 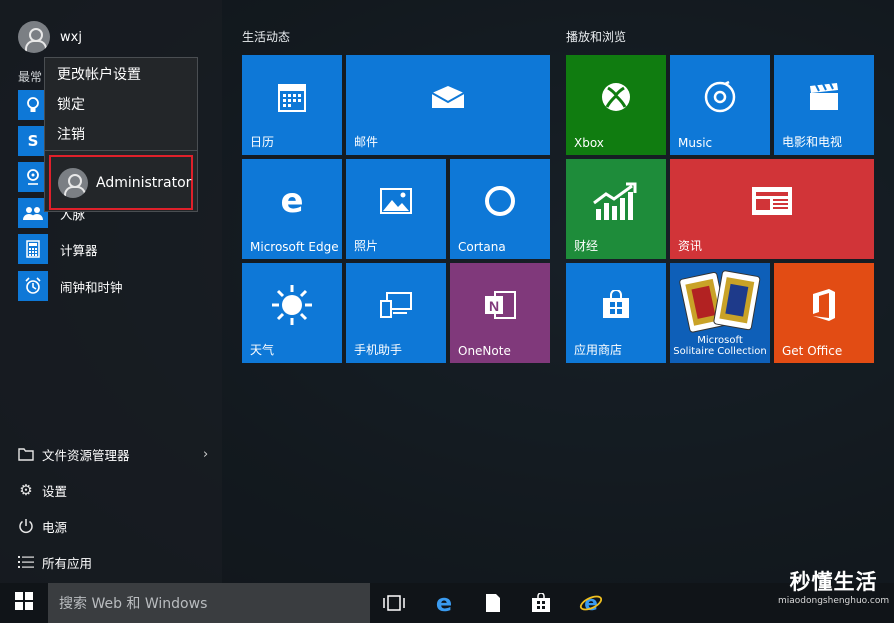 I want to click on power-label: 电源, so click(x=55, y=527).